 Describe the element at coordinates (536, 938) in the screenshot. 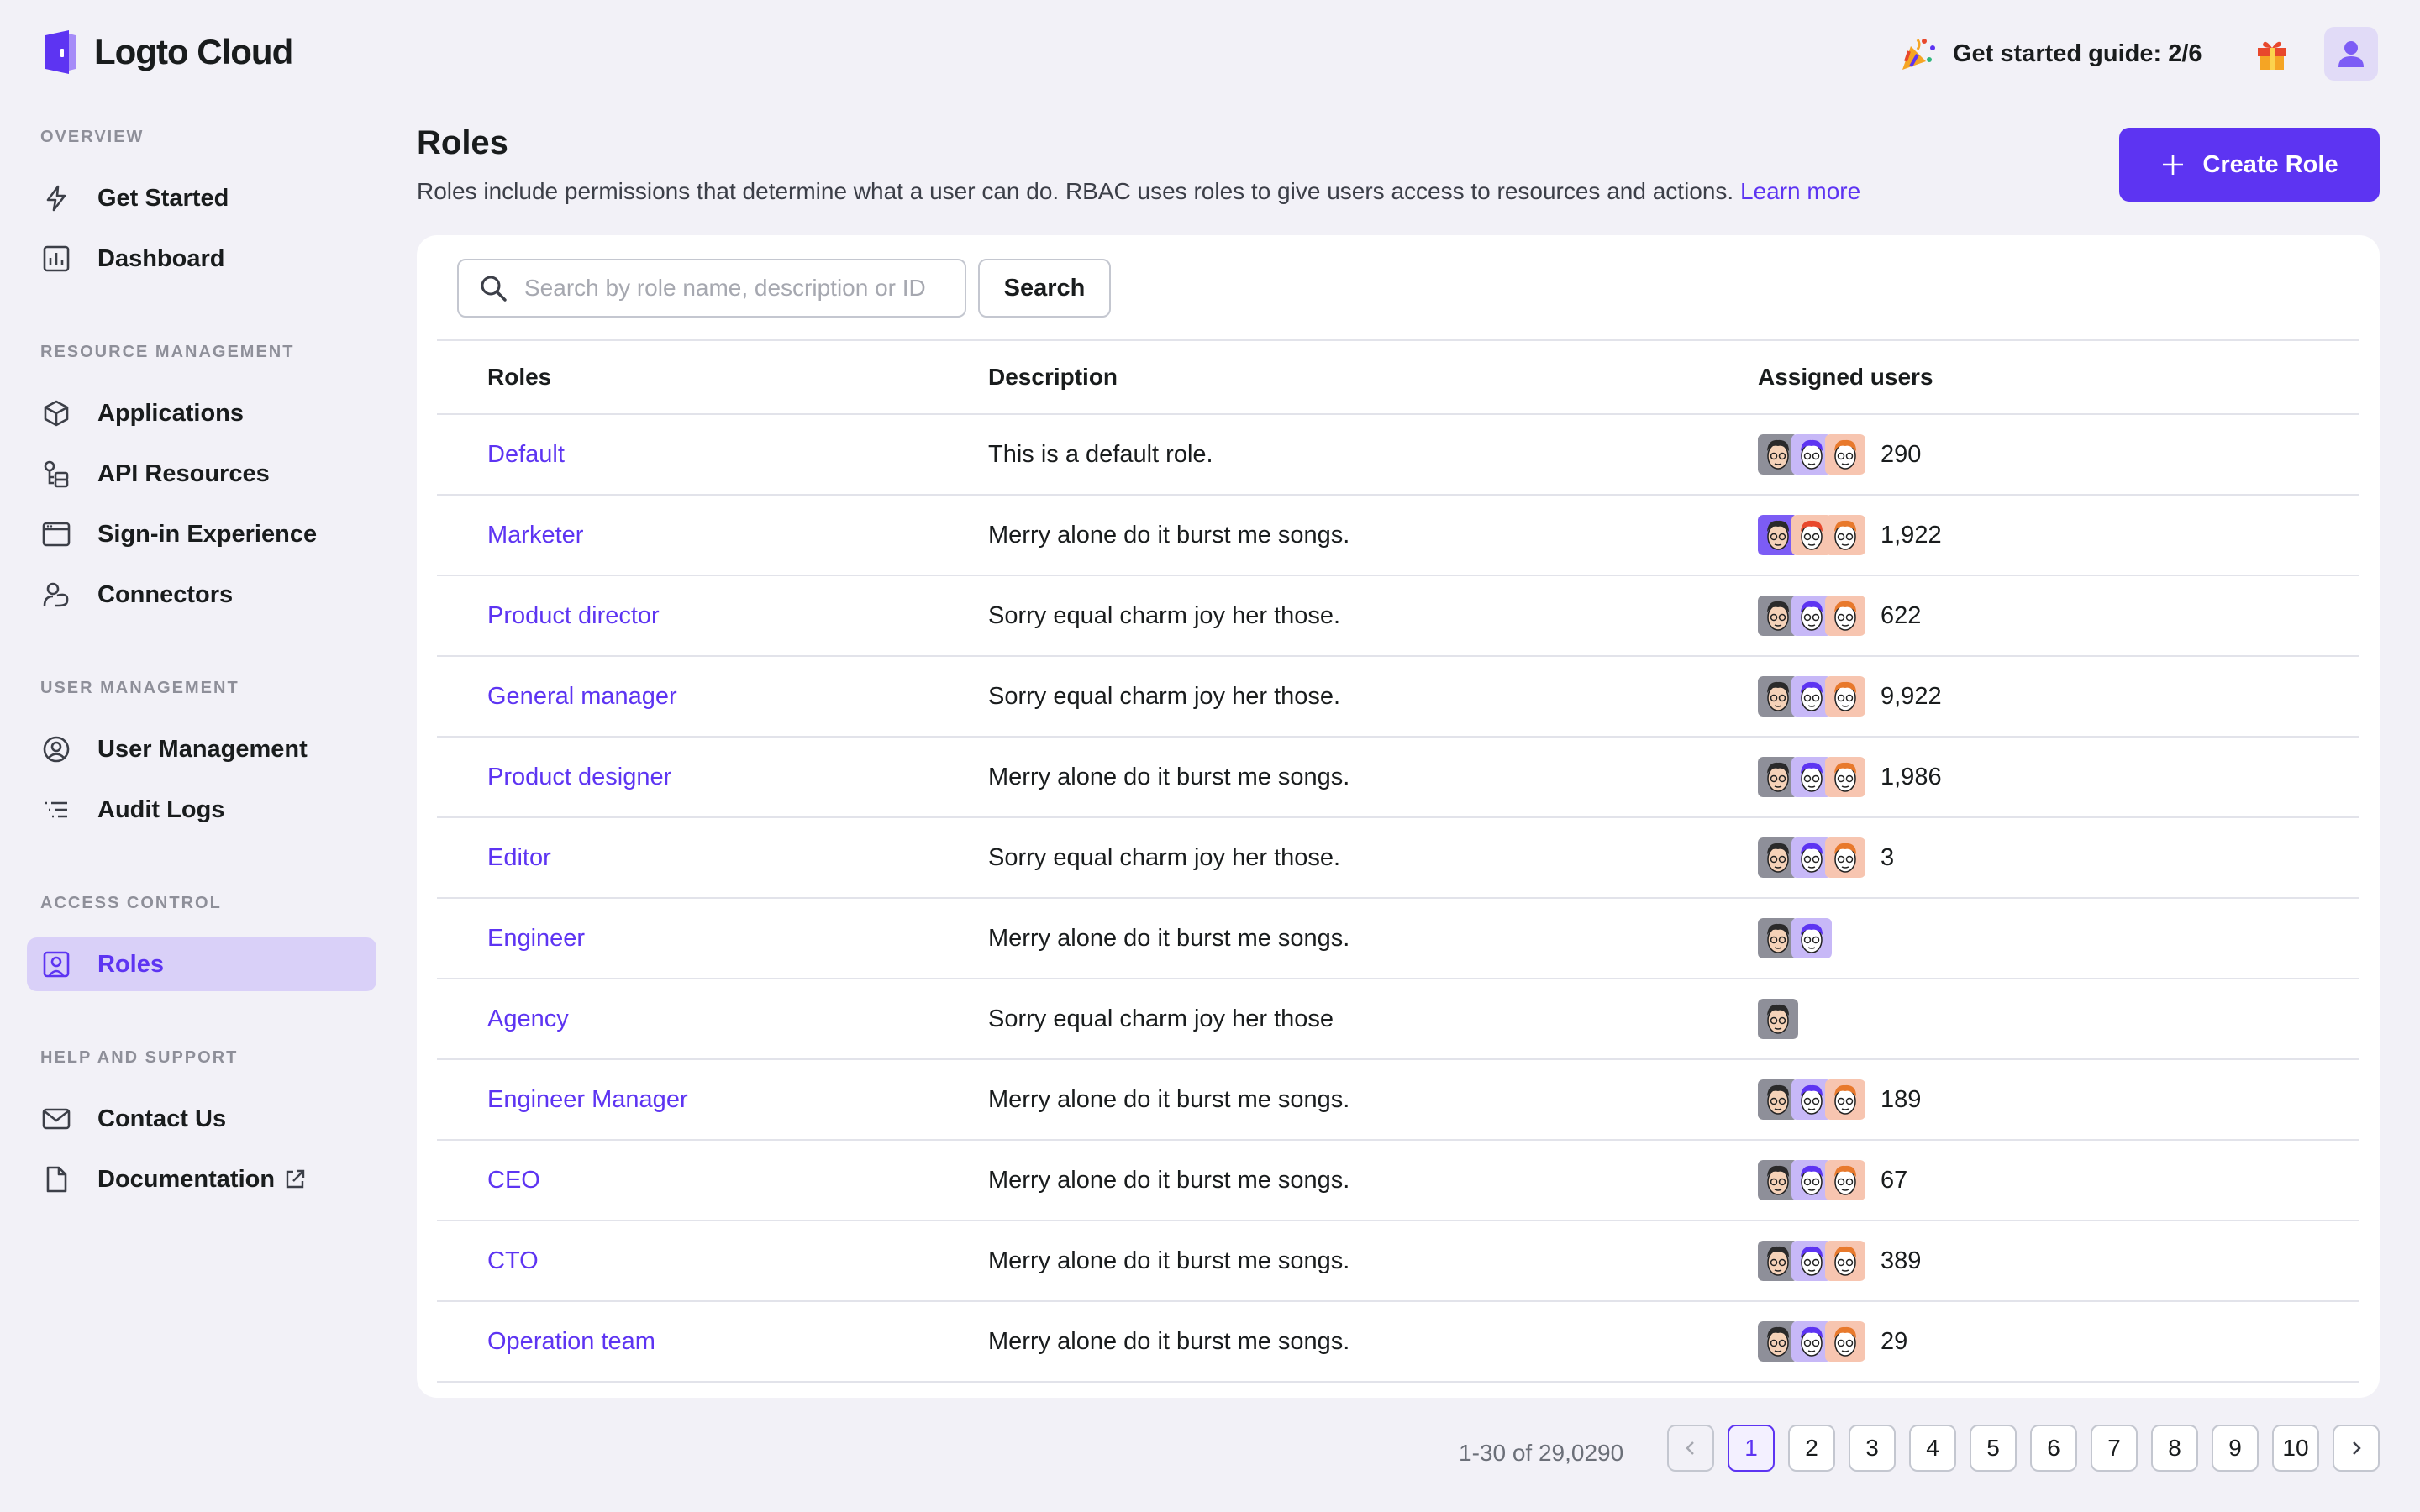

I see `role-name-link: Engineer` at that location.